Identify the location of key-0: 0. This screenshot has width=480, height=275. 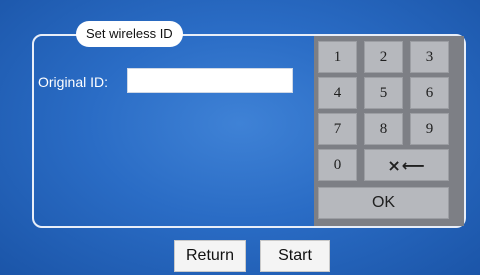
(337, 165).